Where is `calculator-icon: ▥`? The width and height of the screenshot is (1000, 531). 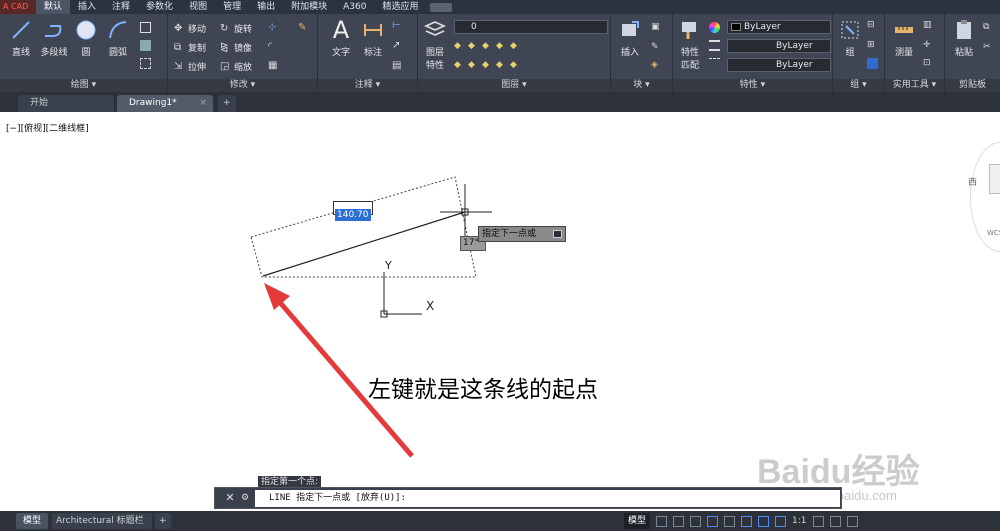 calculator-icon: ▥ is located at coordinates (927, 25).